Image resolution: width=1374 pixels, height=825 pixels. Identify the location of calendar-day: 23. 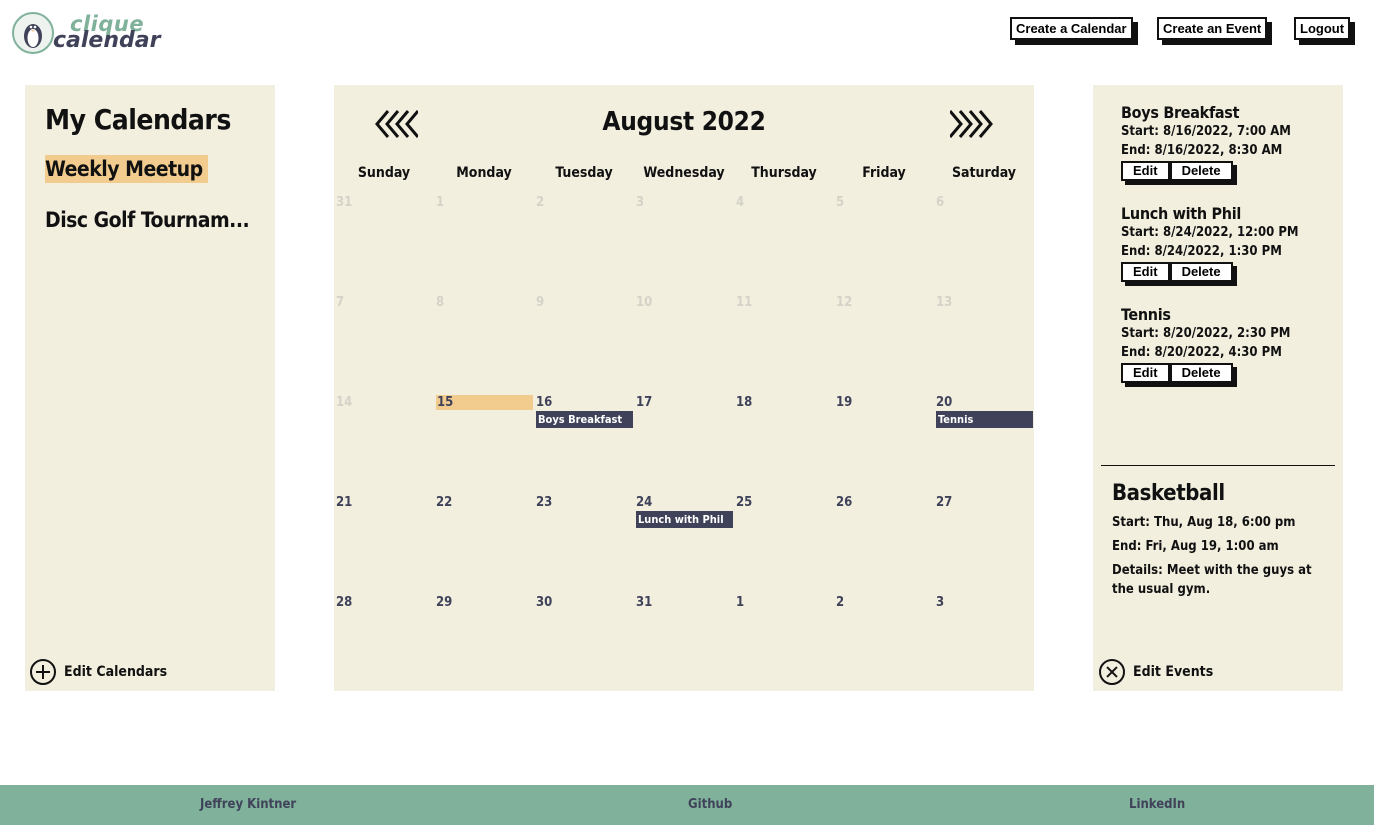
(584, 541).